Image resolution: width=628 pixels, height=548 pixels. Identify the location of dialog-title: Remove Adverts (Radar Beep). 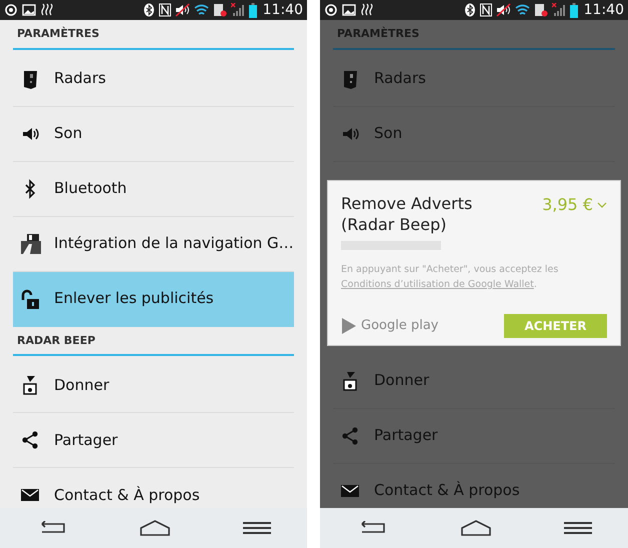
(407, 214).